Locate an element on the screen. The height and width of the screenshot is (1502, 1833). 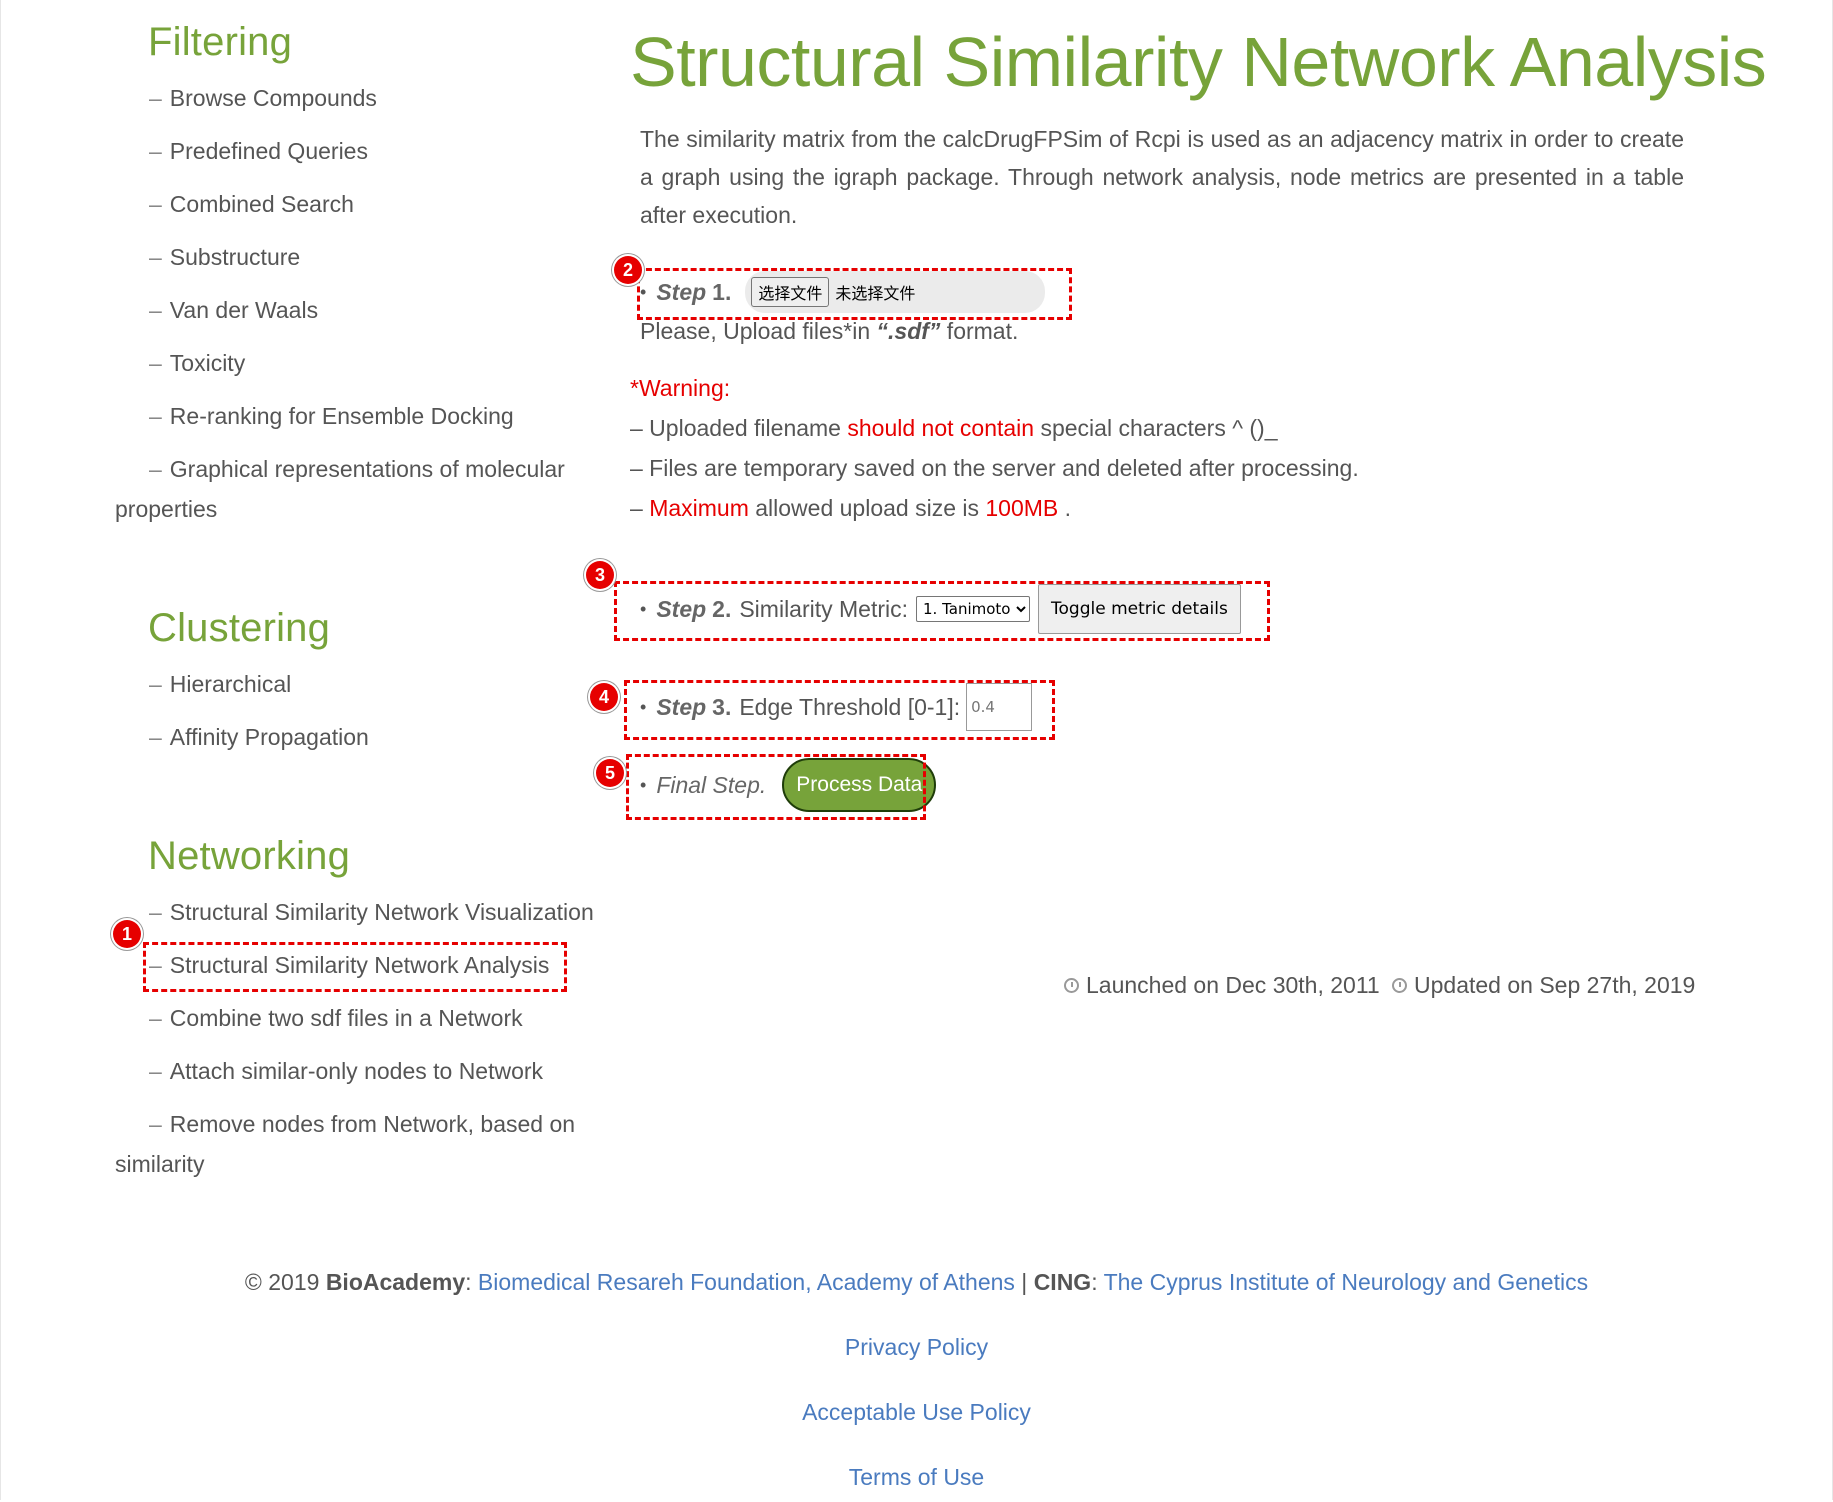
sidebar-item-combine-sdf: – Combine two sdf files in a Network is located at coordinates (336, 1018).